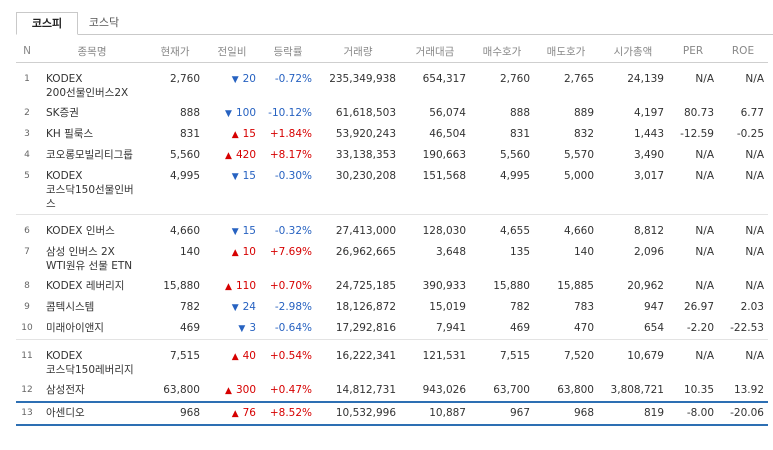  Describe the element at coordinates (752, 113) in the screenshot. I see `roe-value: 6.77` at that location.